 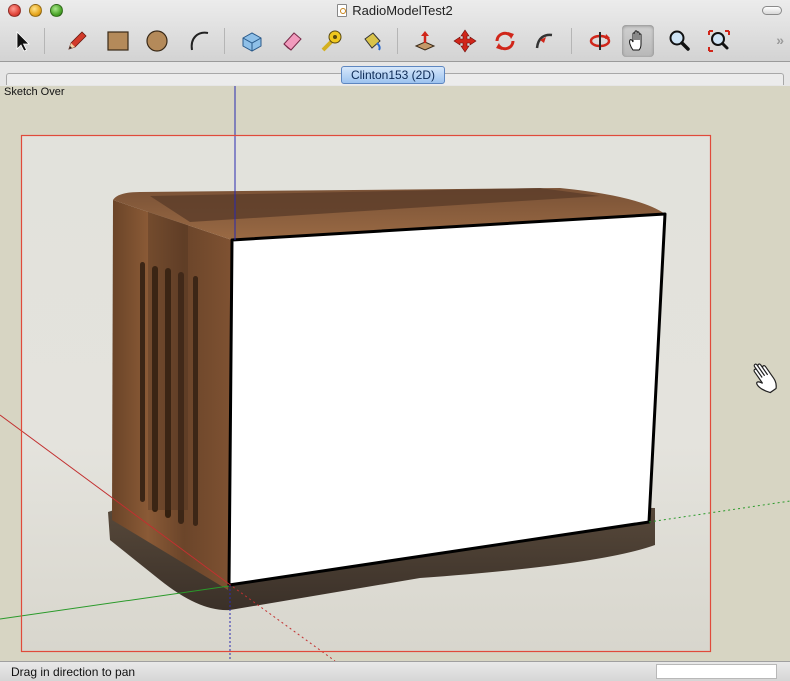 I want to click on rectangle-tool-button, so click(x=118, y=41).